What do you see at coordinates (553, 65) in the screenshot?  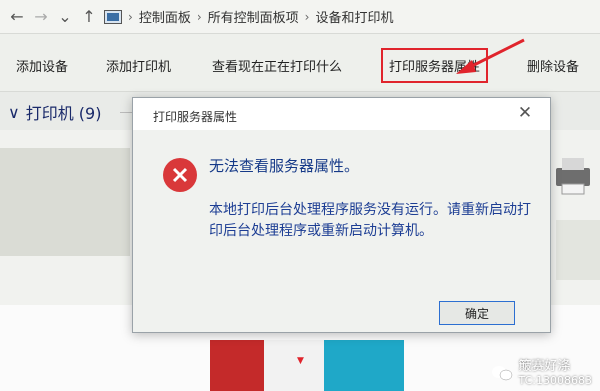 I see `remove-device-button: 删除设备` at bounding box center [553, 65].